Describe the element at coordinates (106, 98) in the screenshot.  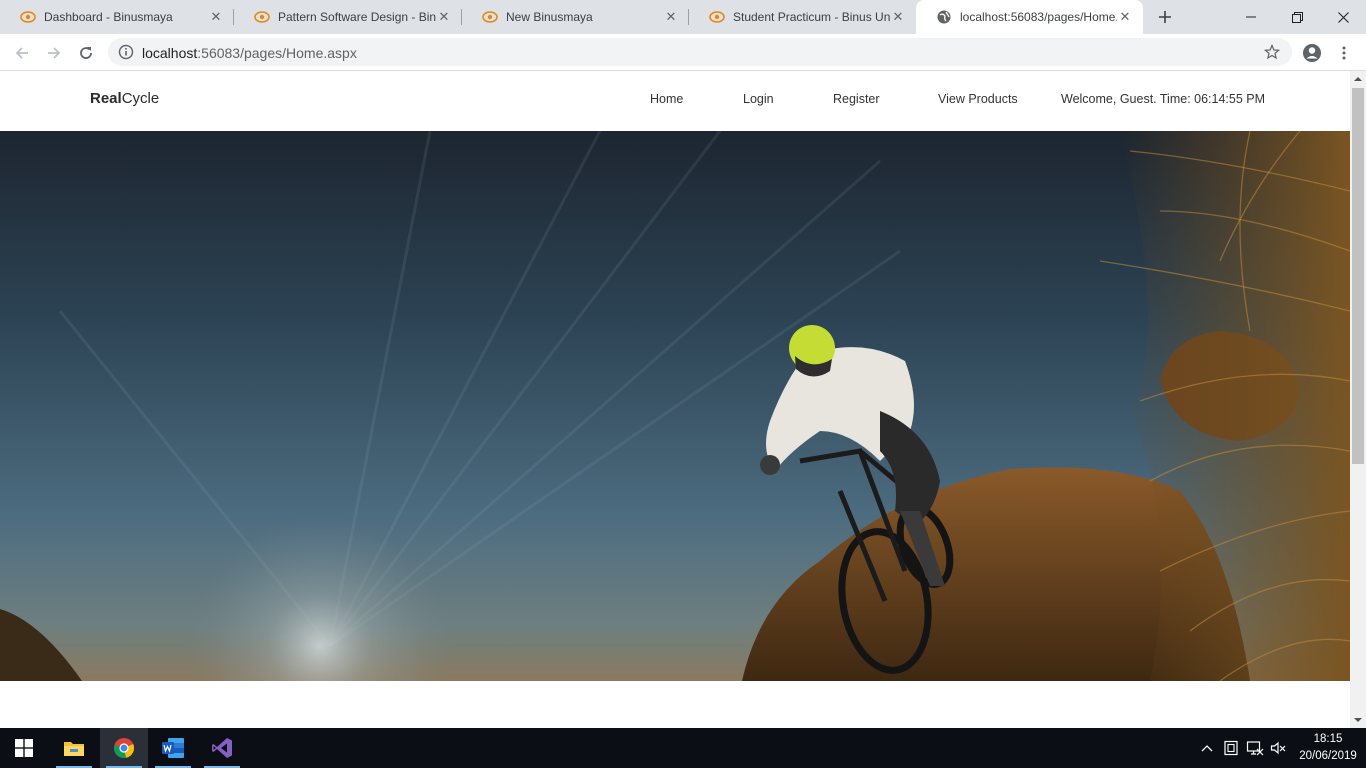
I see `brand-bold: Real` at that location.